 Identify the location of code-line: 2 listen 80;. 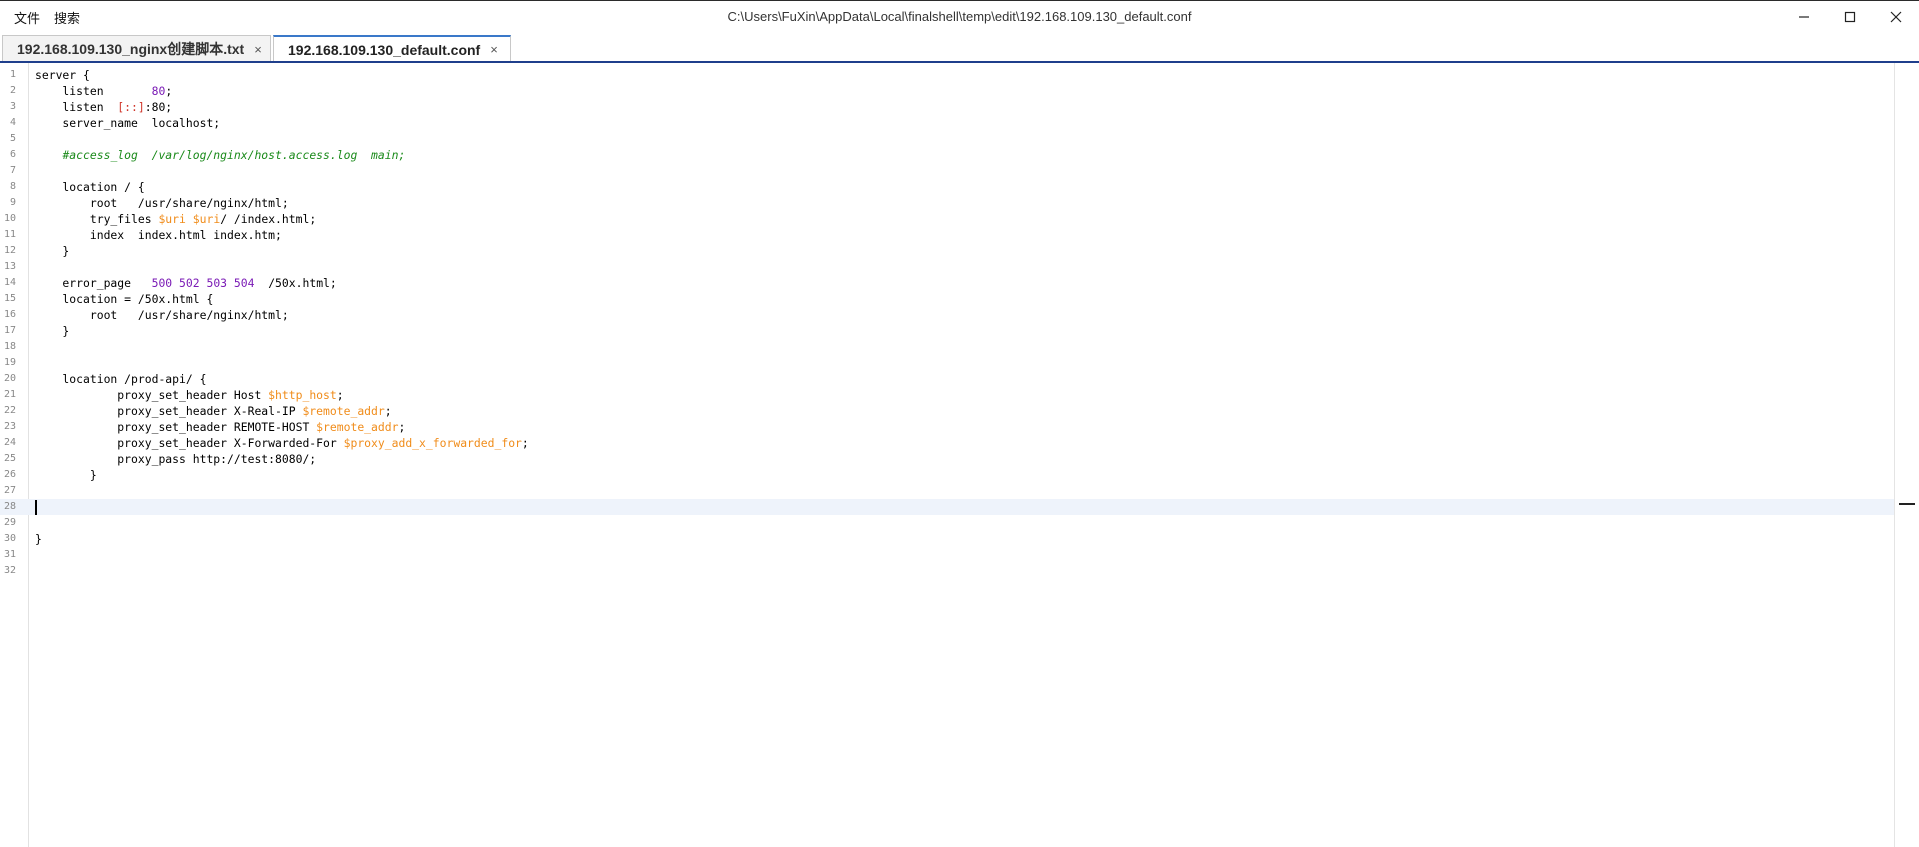
(950, 91).